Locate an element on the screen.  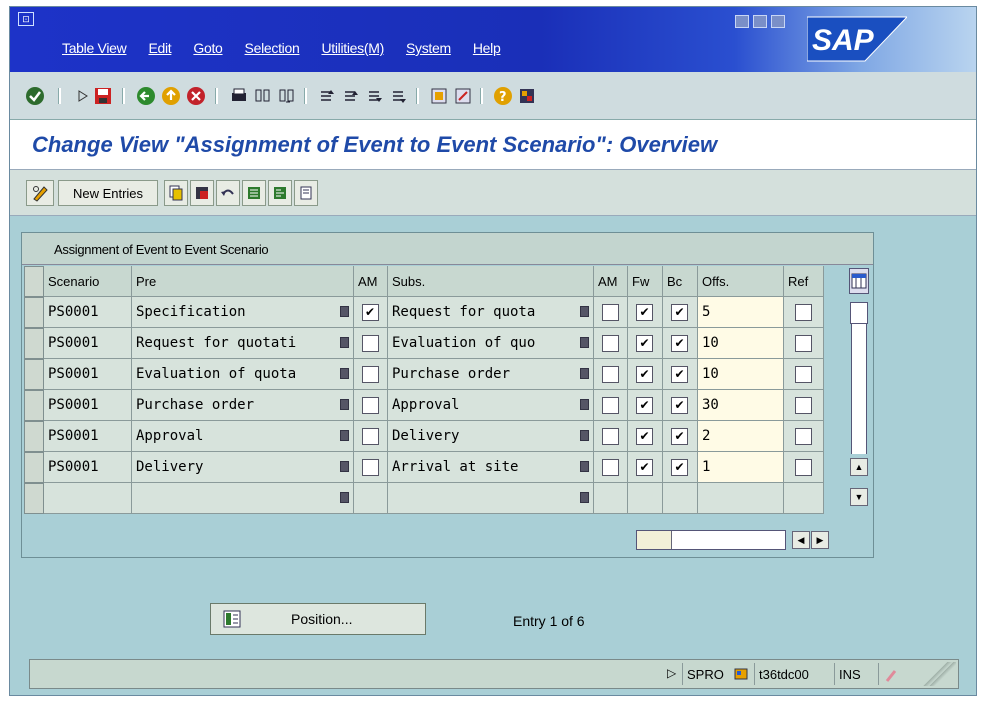
cancel-icon is located at coordinates (196, 96).